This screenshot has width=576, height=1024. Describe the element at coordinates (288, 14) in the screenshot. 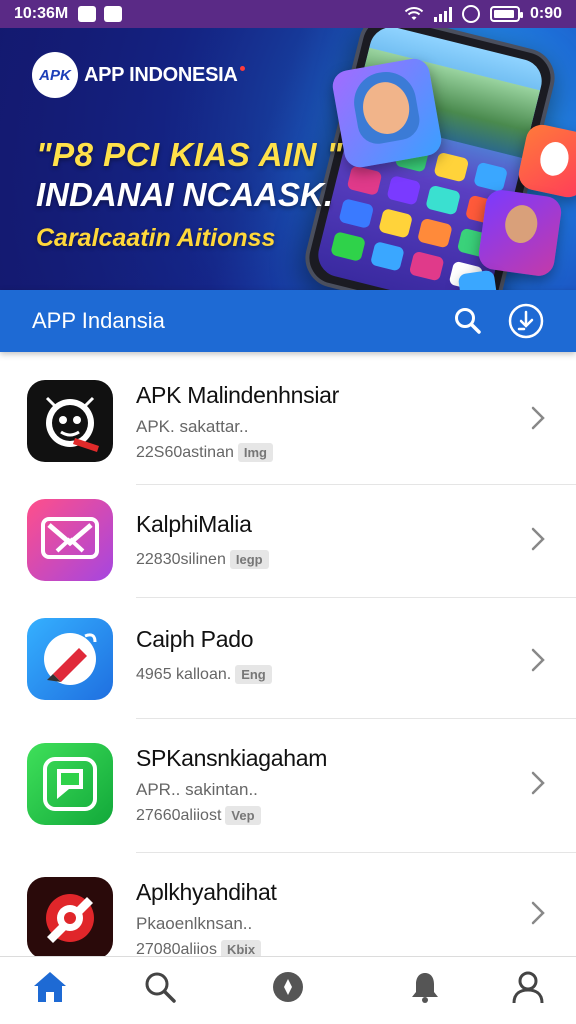

I see `status-bar: 10:36M 0:90` at that location.